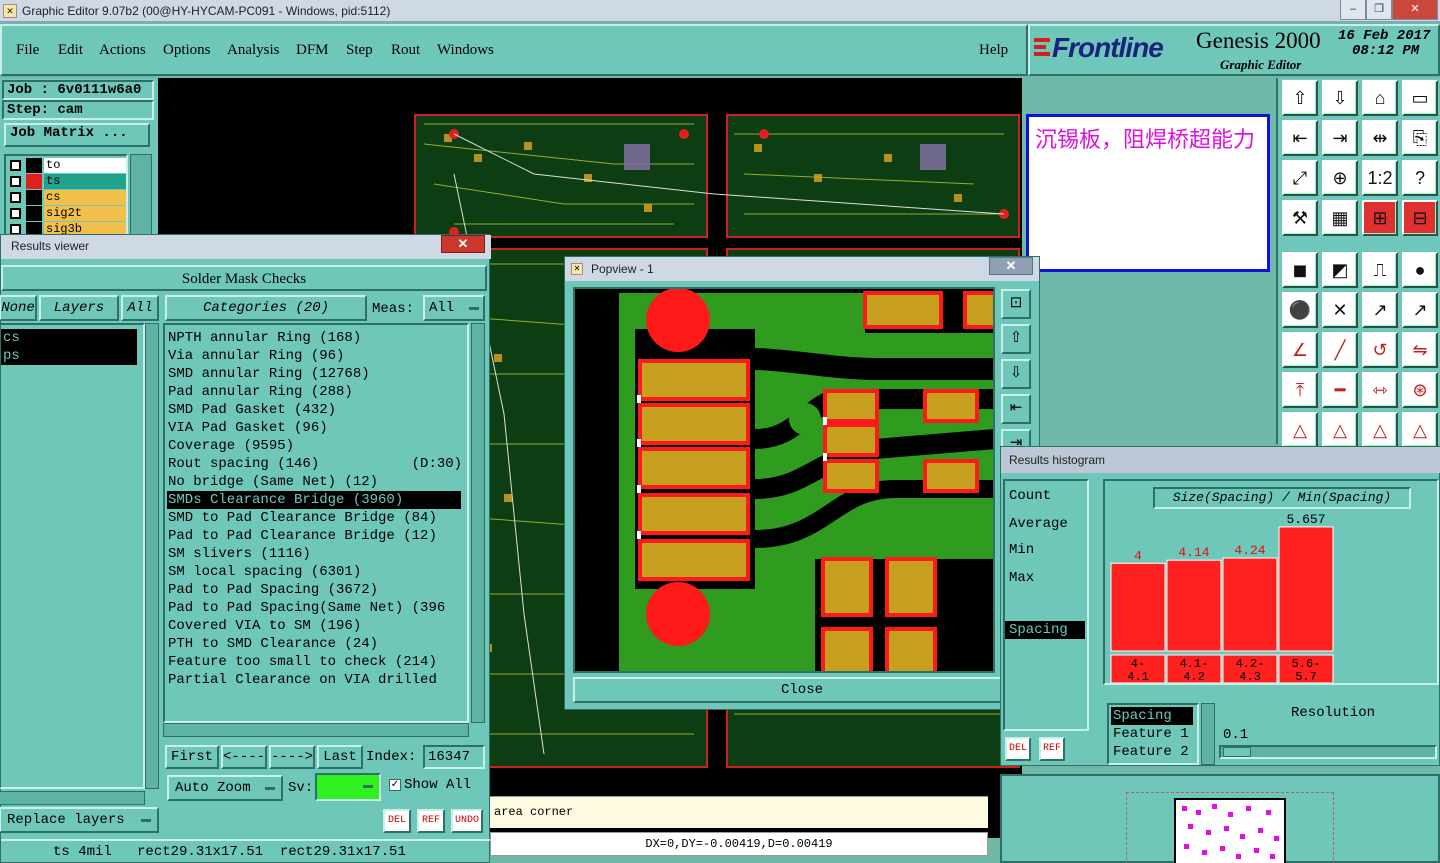 This screenshot has width=1440, height=863. What do you see at coordinates (1340, 178) in the screenshot?
I see `center-icon: ⊕` at bounding box center [1340, 178].